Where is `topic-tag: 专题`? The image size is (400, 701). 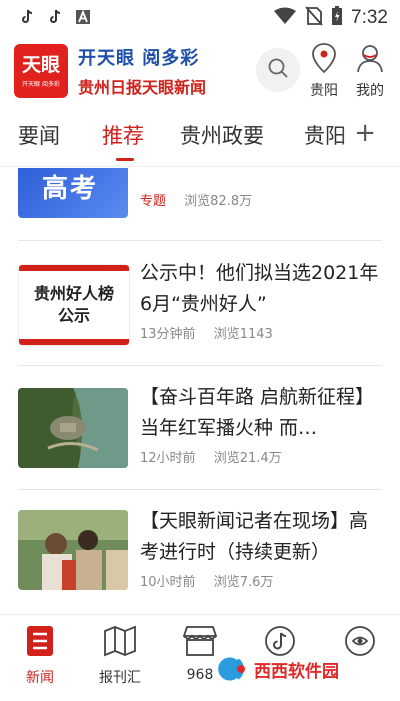 topic-tag: 专题 is located at coordinates (153, 201).